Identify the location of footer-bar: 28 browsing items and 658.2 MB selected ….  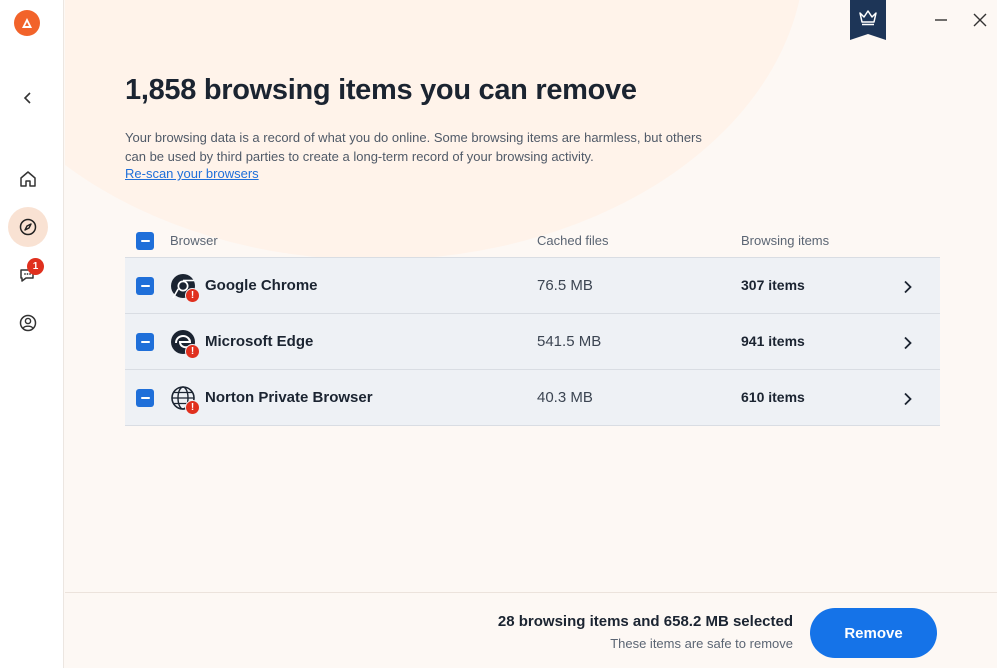
(531, 630).